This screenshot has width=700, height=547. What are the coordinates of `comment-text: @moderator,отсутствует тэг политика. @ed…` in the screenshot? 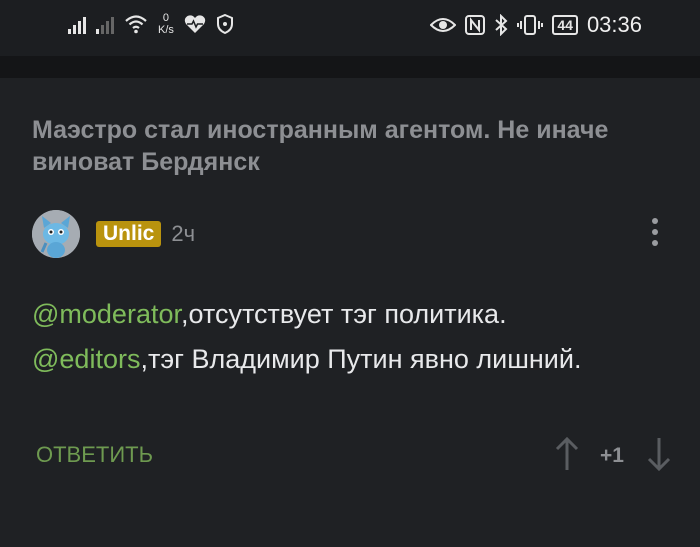 It's located at (342, 337).